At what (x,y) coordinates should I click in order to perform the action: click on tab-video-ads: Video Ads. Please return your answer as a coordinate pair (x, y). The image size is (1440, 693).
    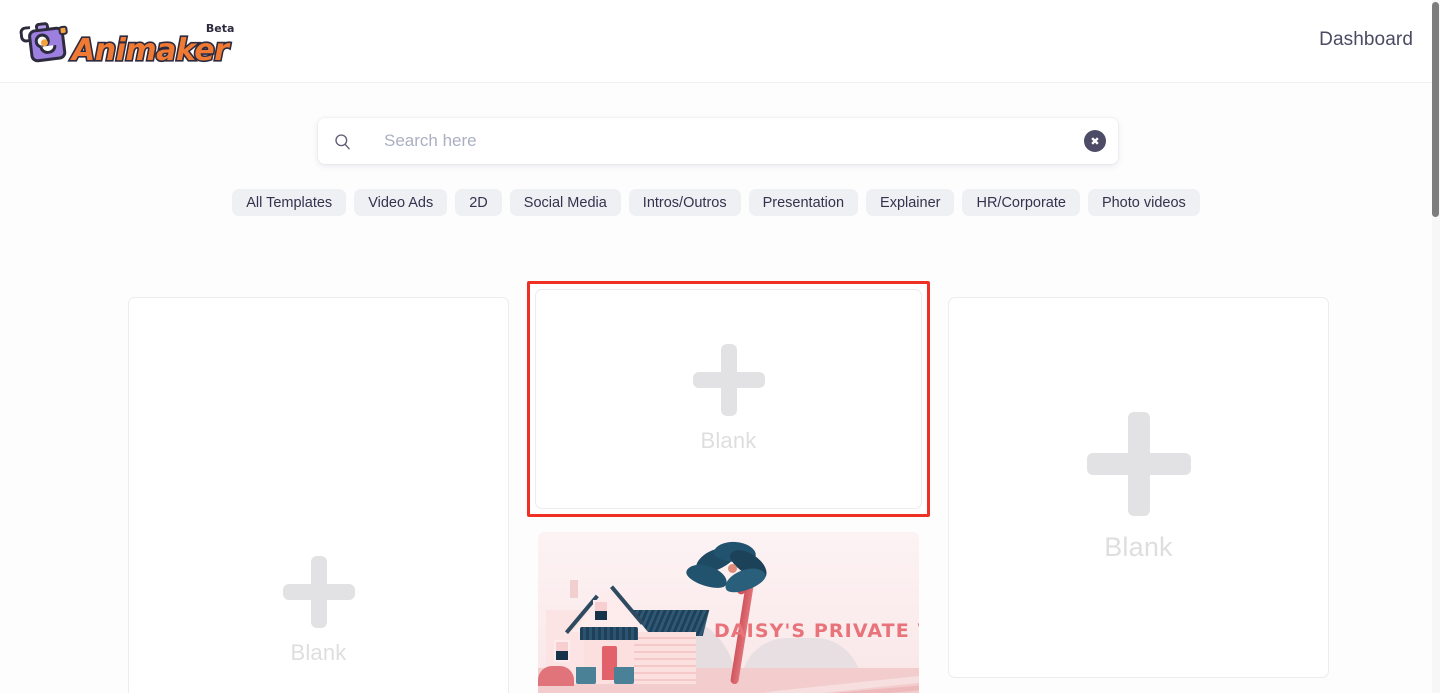
    Looking at the image, I should click on (401, 202).